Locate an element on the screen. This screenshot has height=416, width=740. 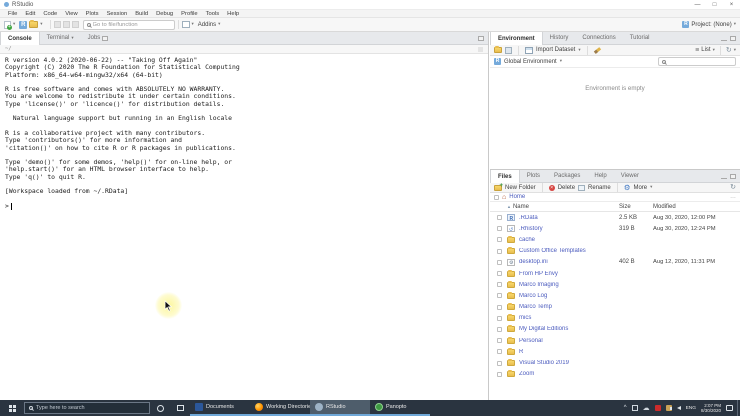
menu-item: Profile is located at coordinates (189, 14).